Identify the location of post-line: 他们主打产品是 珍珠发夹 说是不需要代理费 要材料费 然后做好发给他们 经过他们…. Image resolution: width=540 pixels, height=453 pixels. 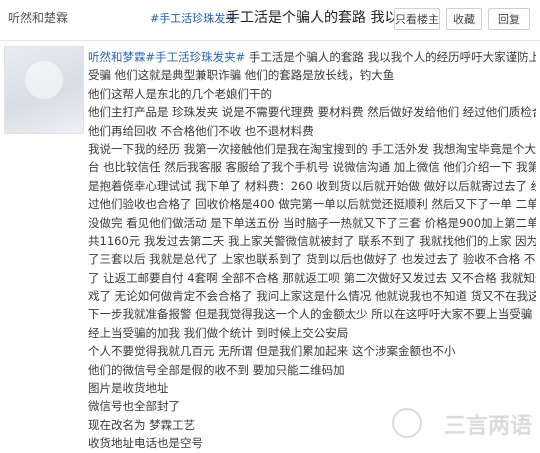
(312, 112).